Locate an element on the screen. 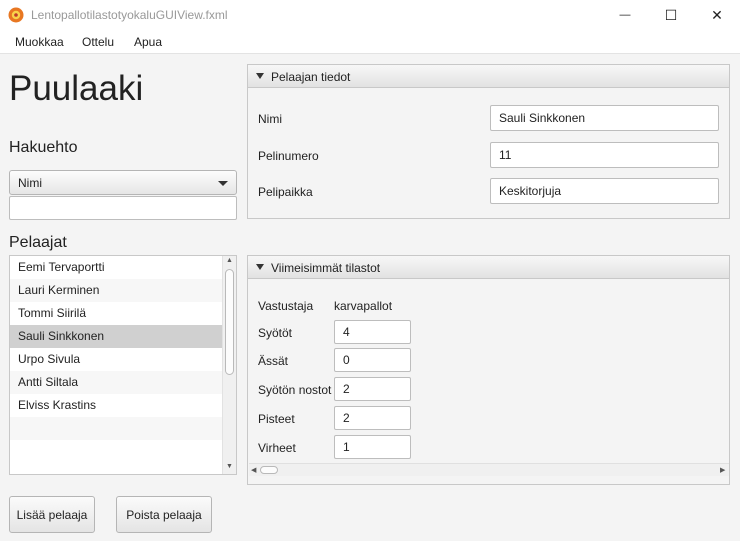 The width and height of the screenshot is (740, 541). scroll-right-arrow-icon: ▶ is located at coordinates (722, 470).